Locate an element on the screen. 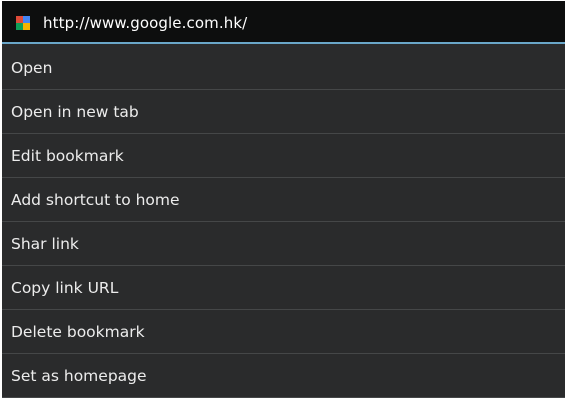  bookmark-url-title: http://www.google.com.hk/ is located at coordinates (145, 23).